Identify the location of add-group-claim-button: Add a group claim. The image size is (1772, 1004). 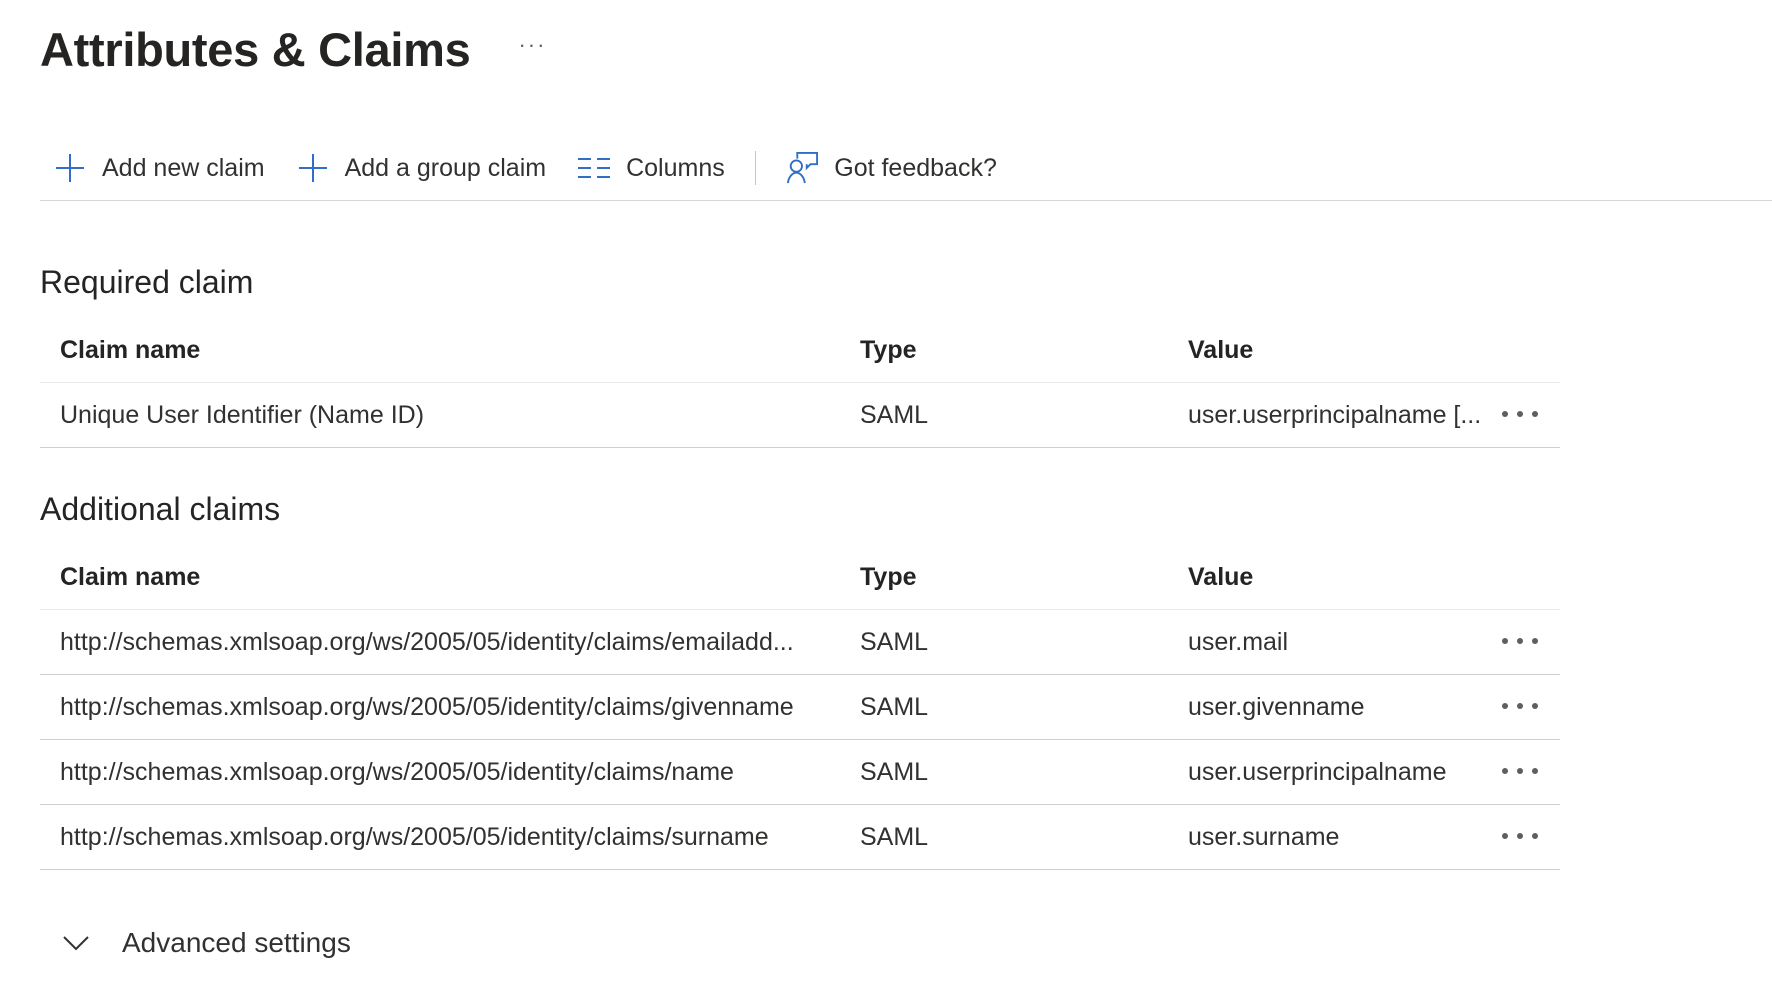
(422, 168).